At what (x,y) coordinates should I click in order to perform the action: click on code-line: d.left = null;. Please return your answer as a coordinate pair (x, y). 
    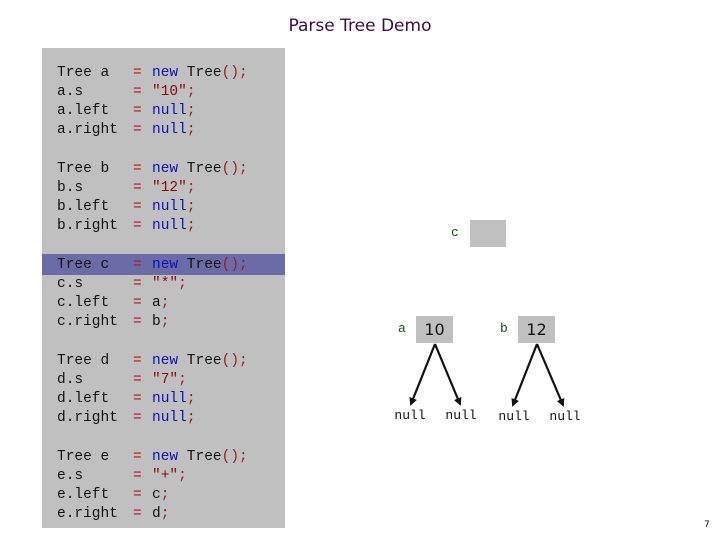
    Looking at the image, I should click on (126, 399).